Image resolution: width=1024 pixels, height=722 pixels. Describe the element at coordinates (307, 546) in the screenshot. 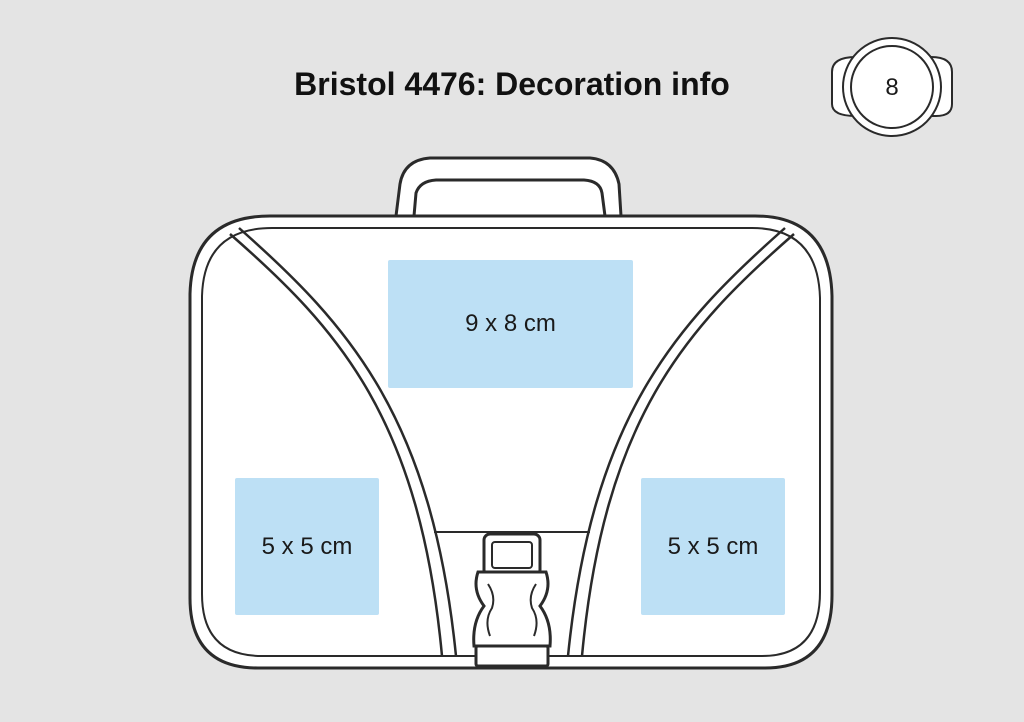

I see `print-area-left-label: 5 x 5 cm` at that location.